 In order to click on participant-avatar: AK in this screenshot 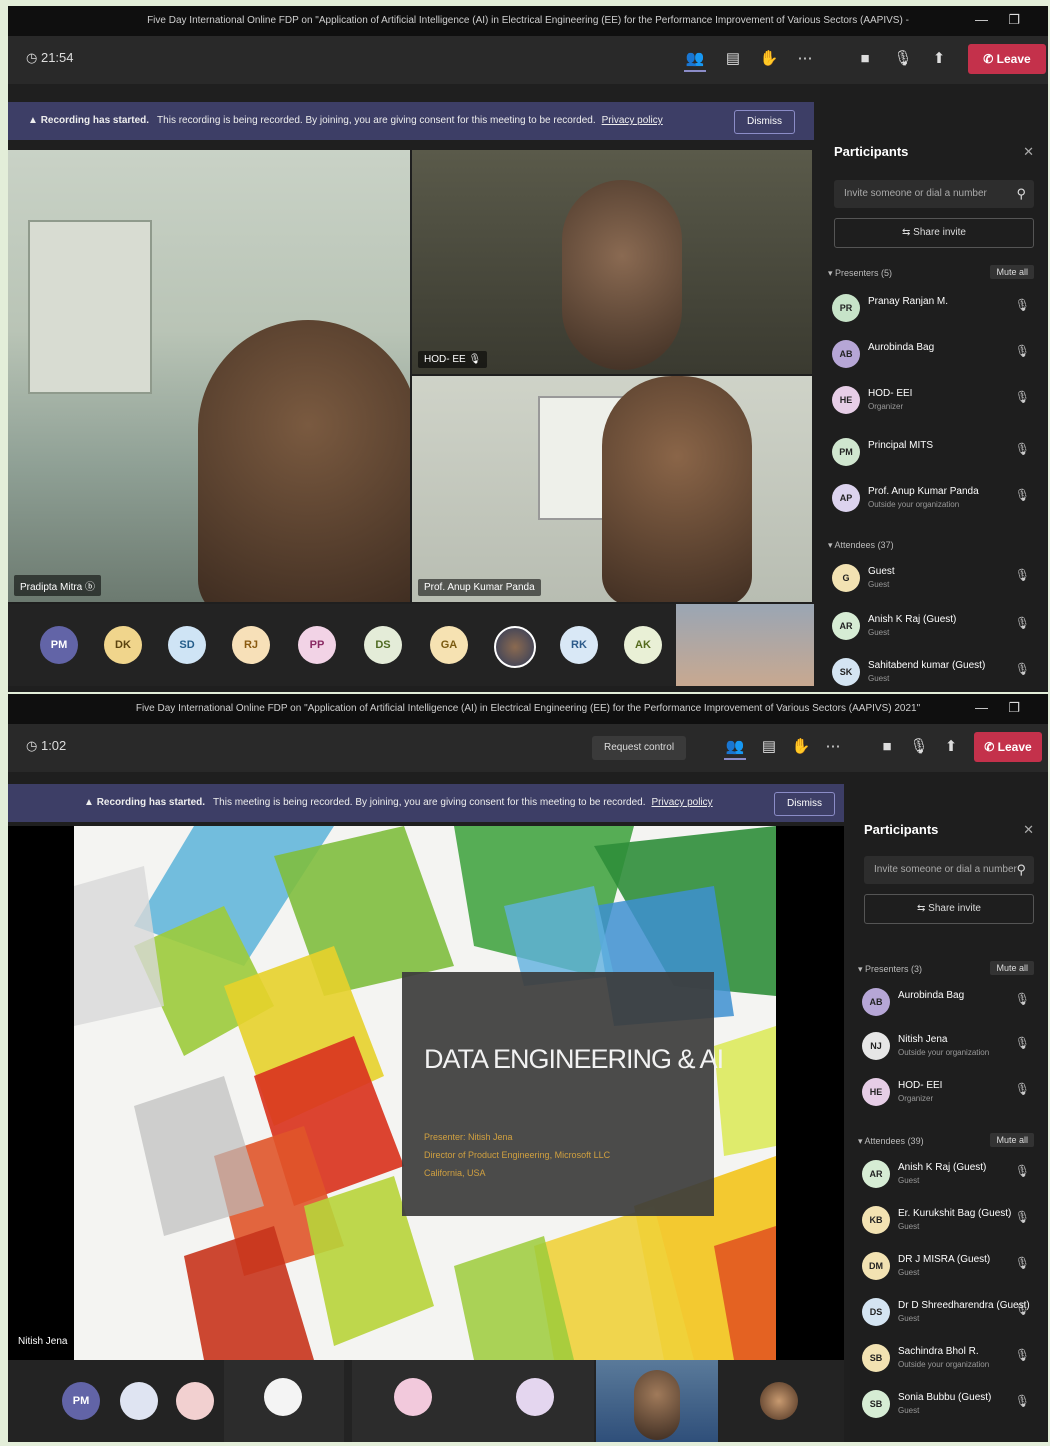, I will do `click(643, 645)`.